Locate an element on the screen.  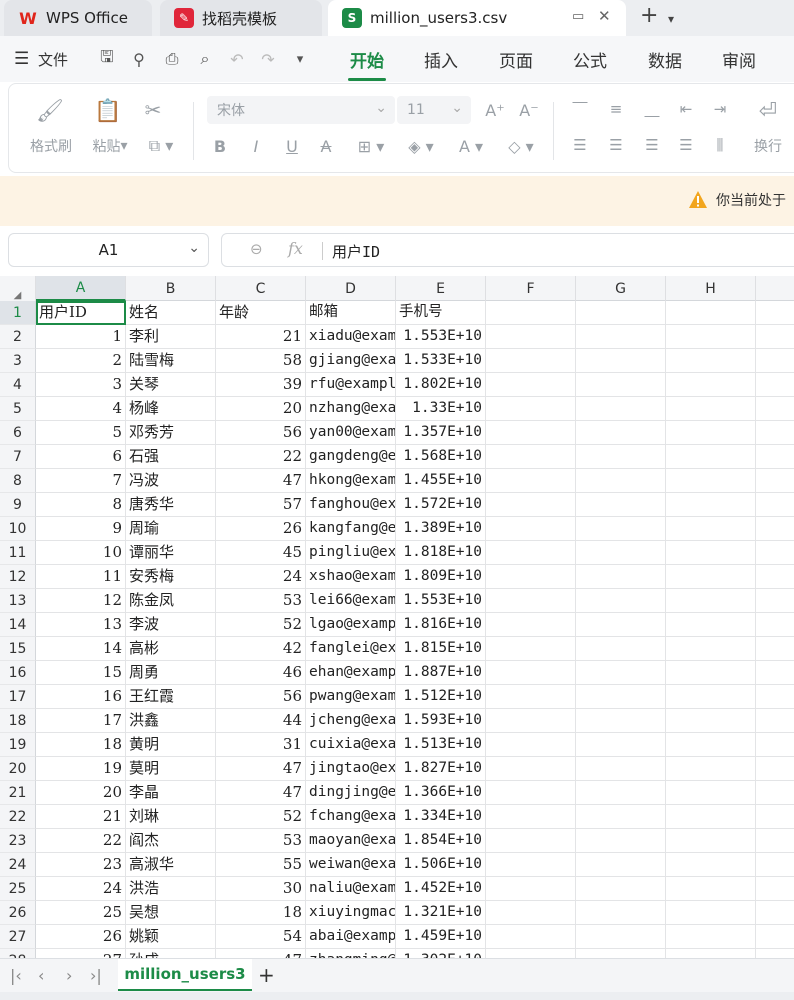
table-cell: 安秀梅 is located at coordinates (171, 577).